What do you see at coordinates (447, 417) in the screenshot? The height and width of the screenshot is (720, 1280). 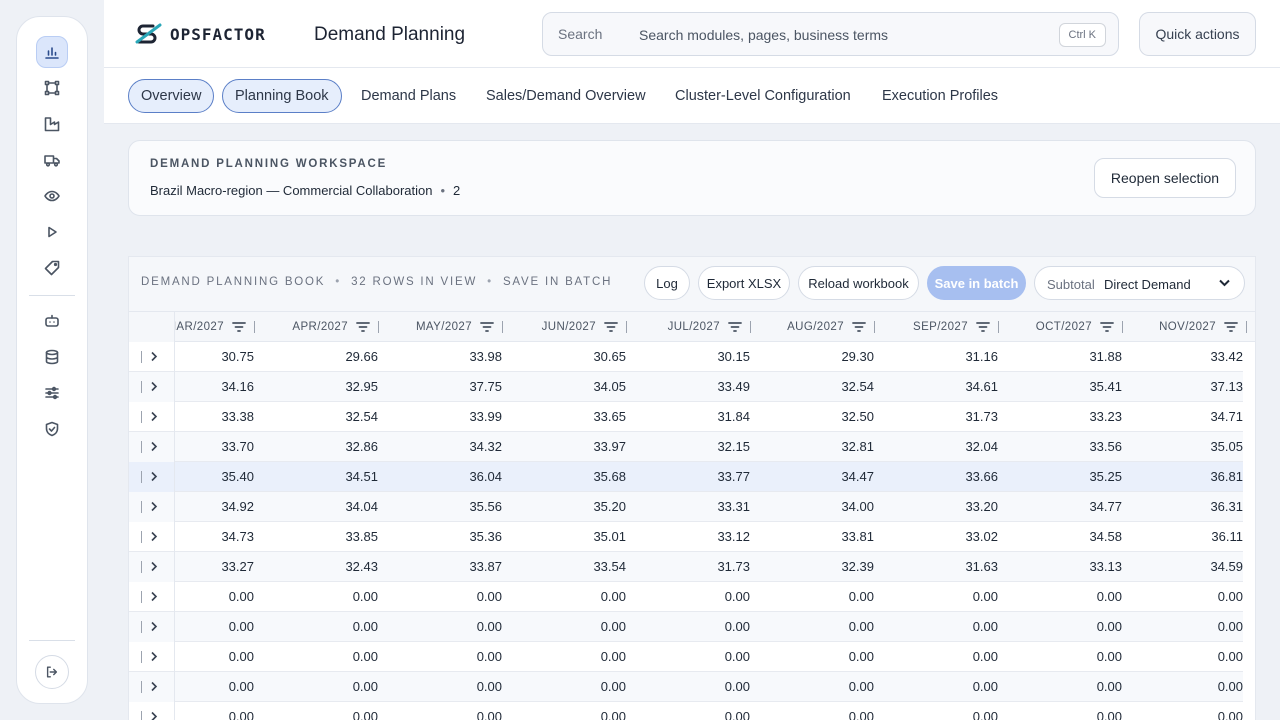 I see `table-cell: 33.99` at bounding box center [447, 417].